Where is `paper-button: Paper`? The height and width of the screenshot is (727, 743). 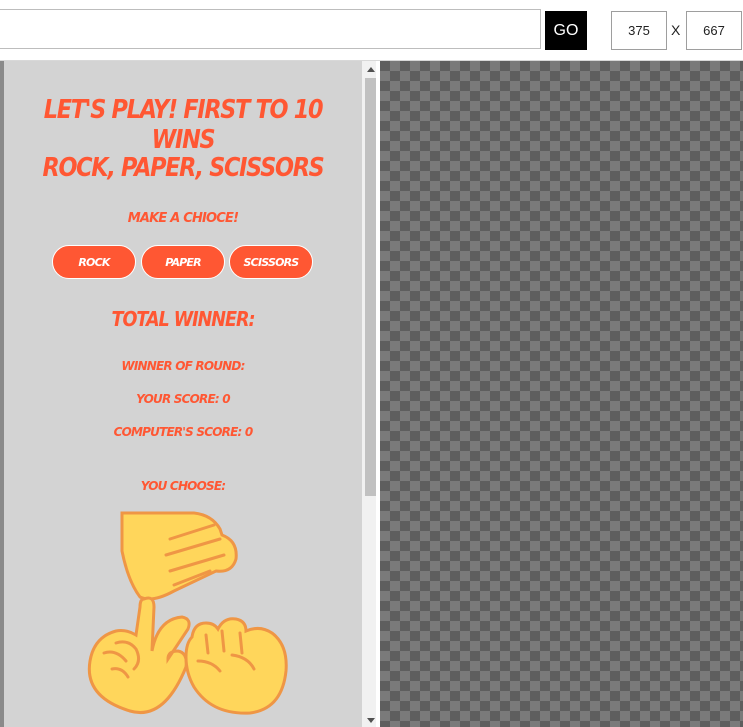 paper-button: Paper is located at coordinates (183, 262).